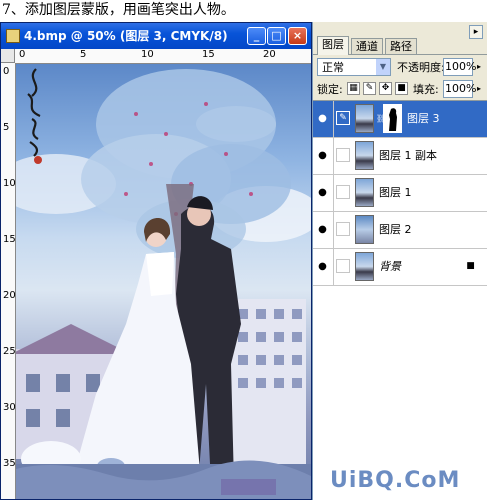 The width and height of the screenshot is (487, 501). Describe the element at coordinates (395, 230) in the screenshot. I see `layer-name: 图层 2` at that location.